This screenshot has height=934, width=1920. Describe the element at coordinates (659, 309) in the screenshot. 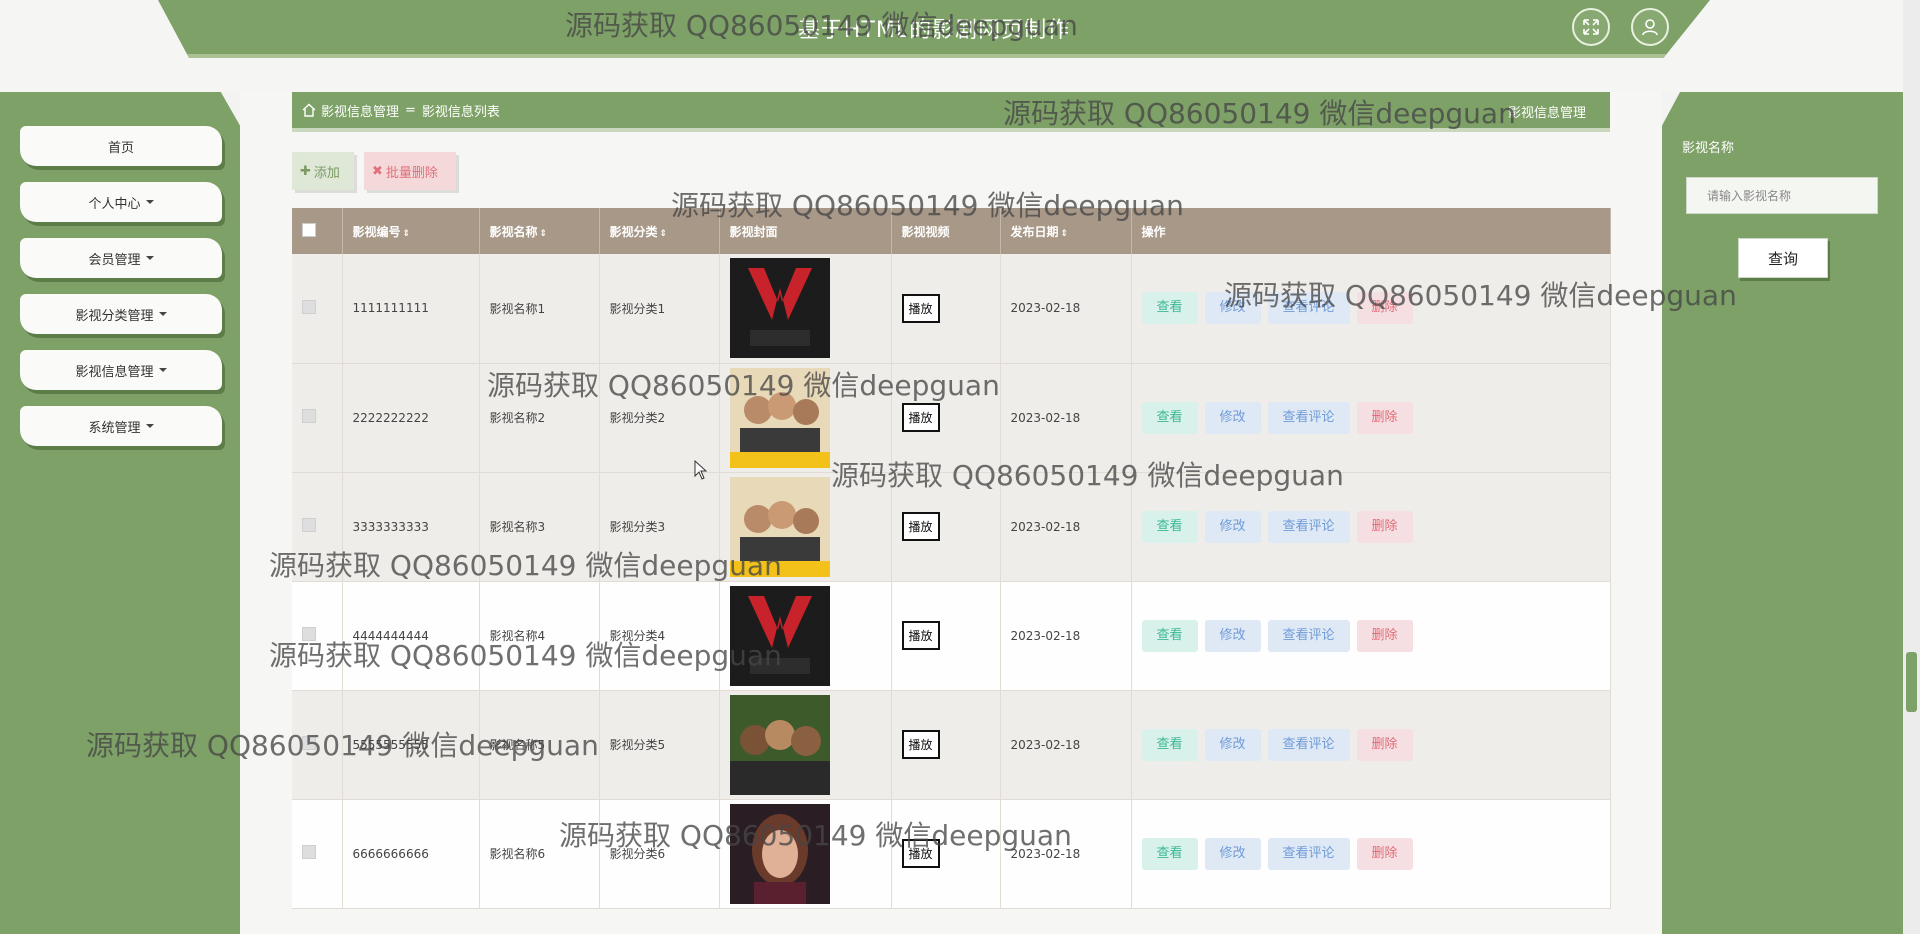

I see `film-category: 影视分类1` at that location.